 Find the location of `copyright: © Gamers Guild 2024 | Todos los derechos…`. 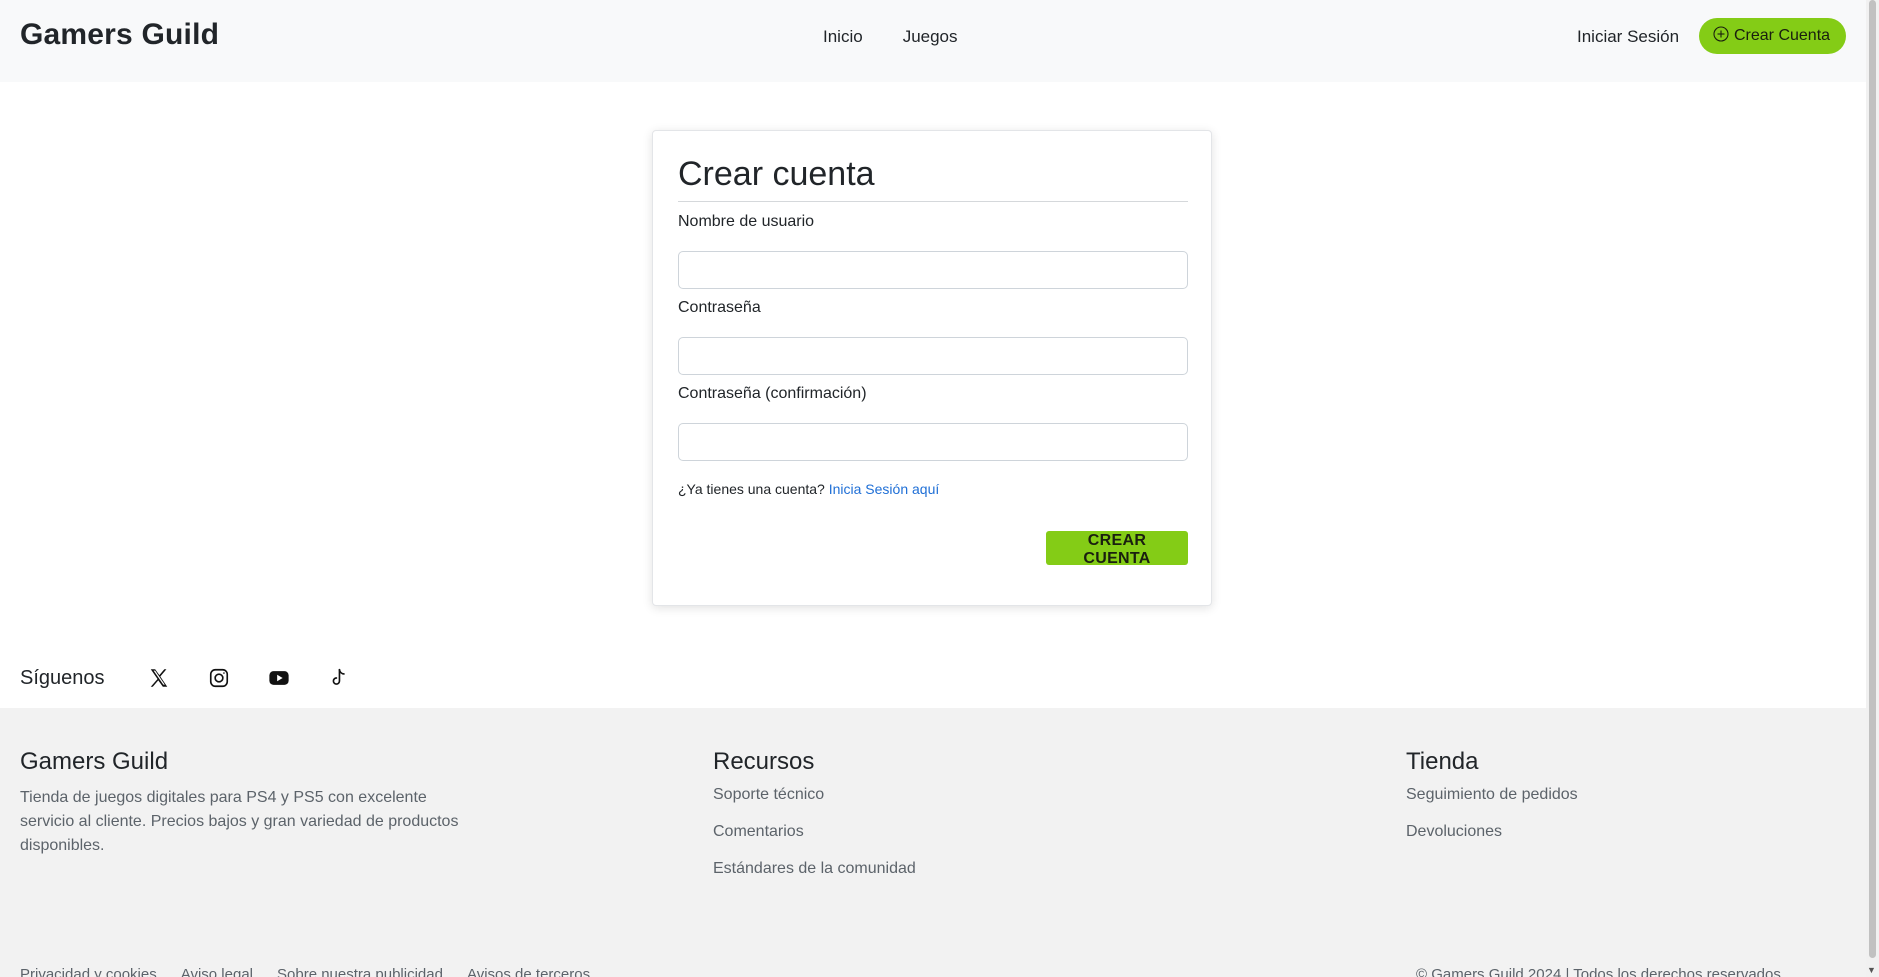

copyright: © Gamers Guild 2024 | Todos los derechos… is located at coordinates (1598, 971).